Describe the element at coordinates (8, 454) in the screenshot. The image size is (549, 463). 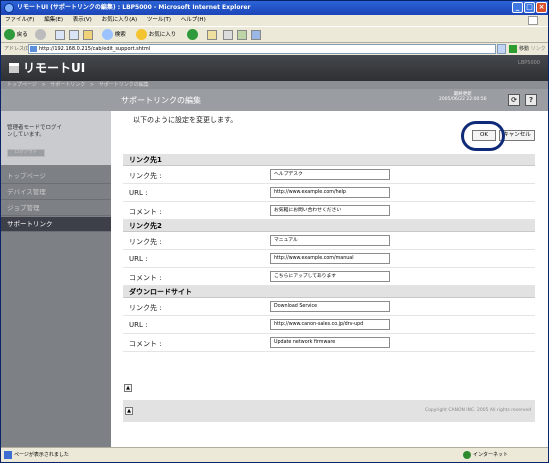
I see `page-done-icon` at that location.